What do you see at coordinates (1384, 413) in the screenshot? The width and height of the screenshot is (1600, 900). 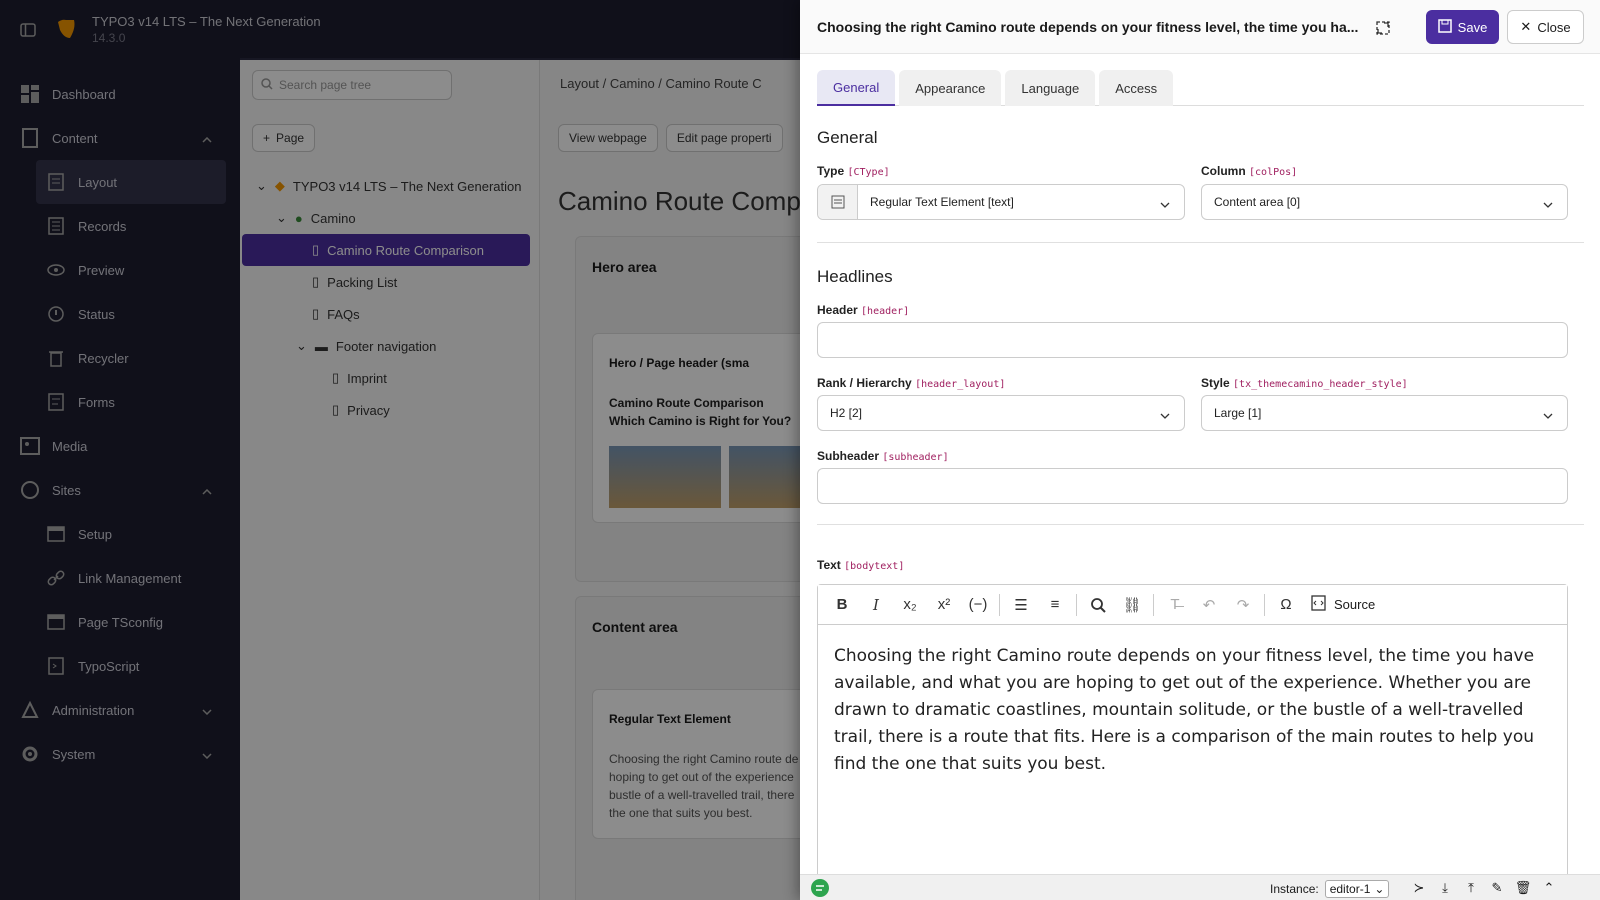 I see `style-select: Large [1]` at bounding box center [1384, 413].